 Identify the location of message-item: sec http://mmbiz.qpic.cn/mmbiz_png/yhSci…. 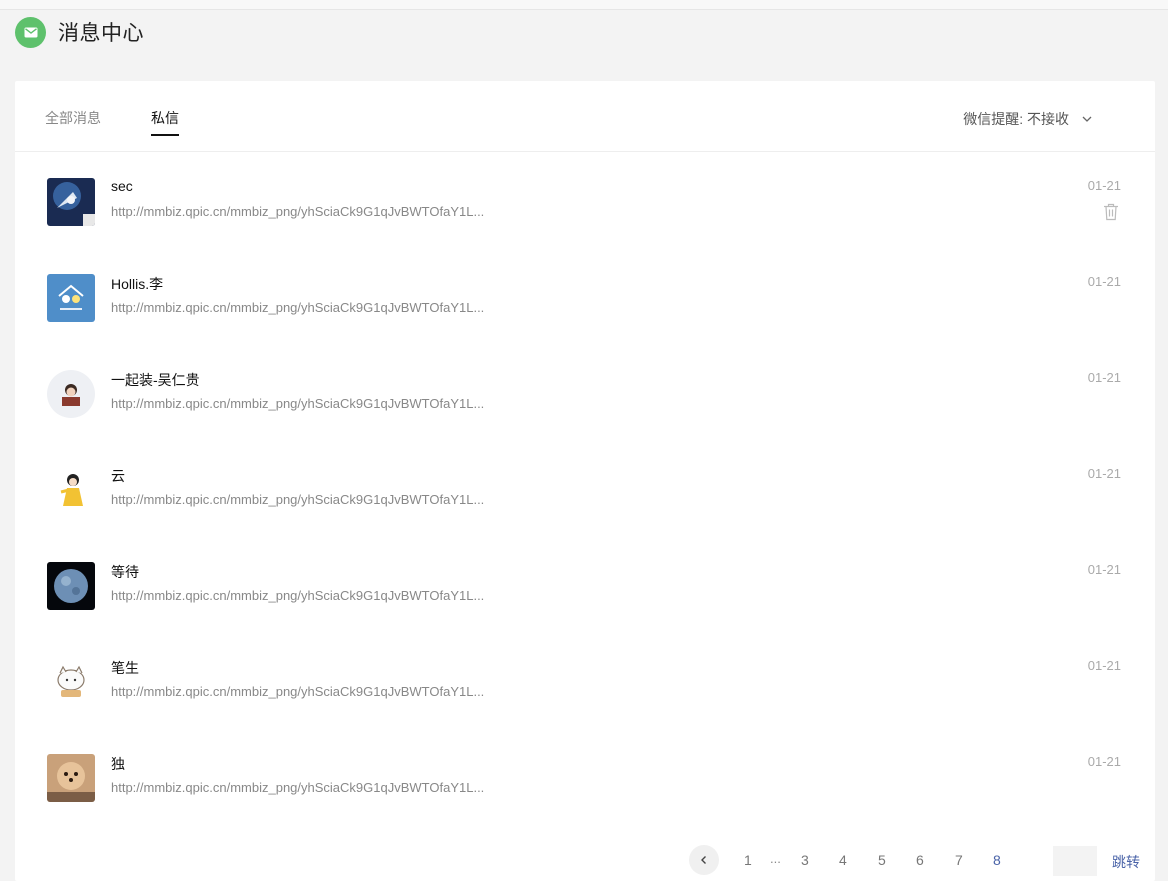
(585, 226).